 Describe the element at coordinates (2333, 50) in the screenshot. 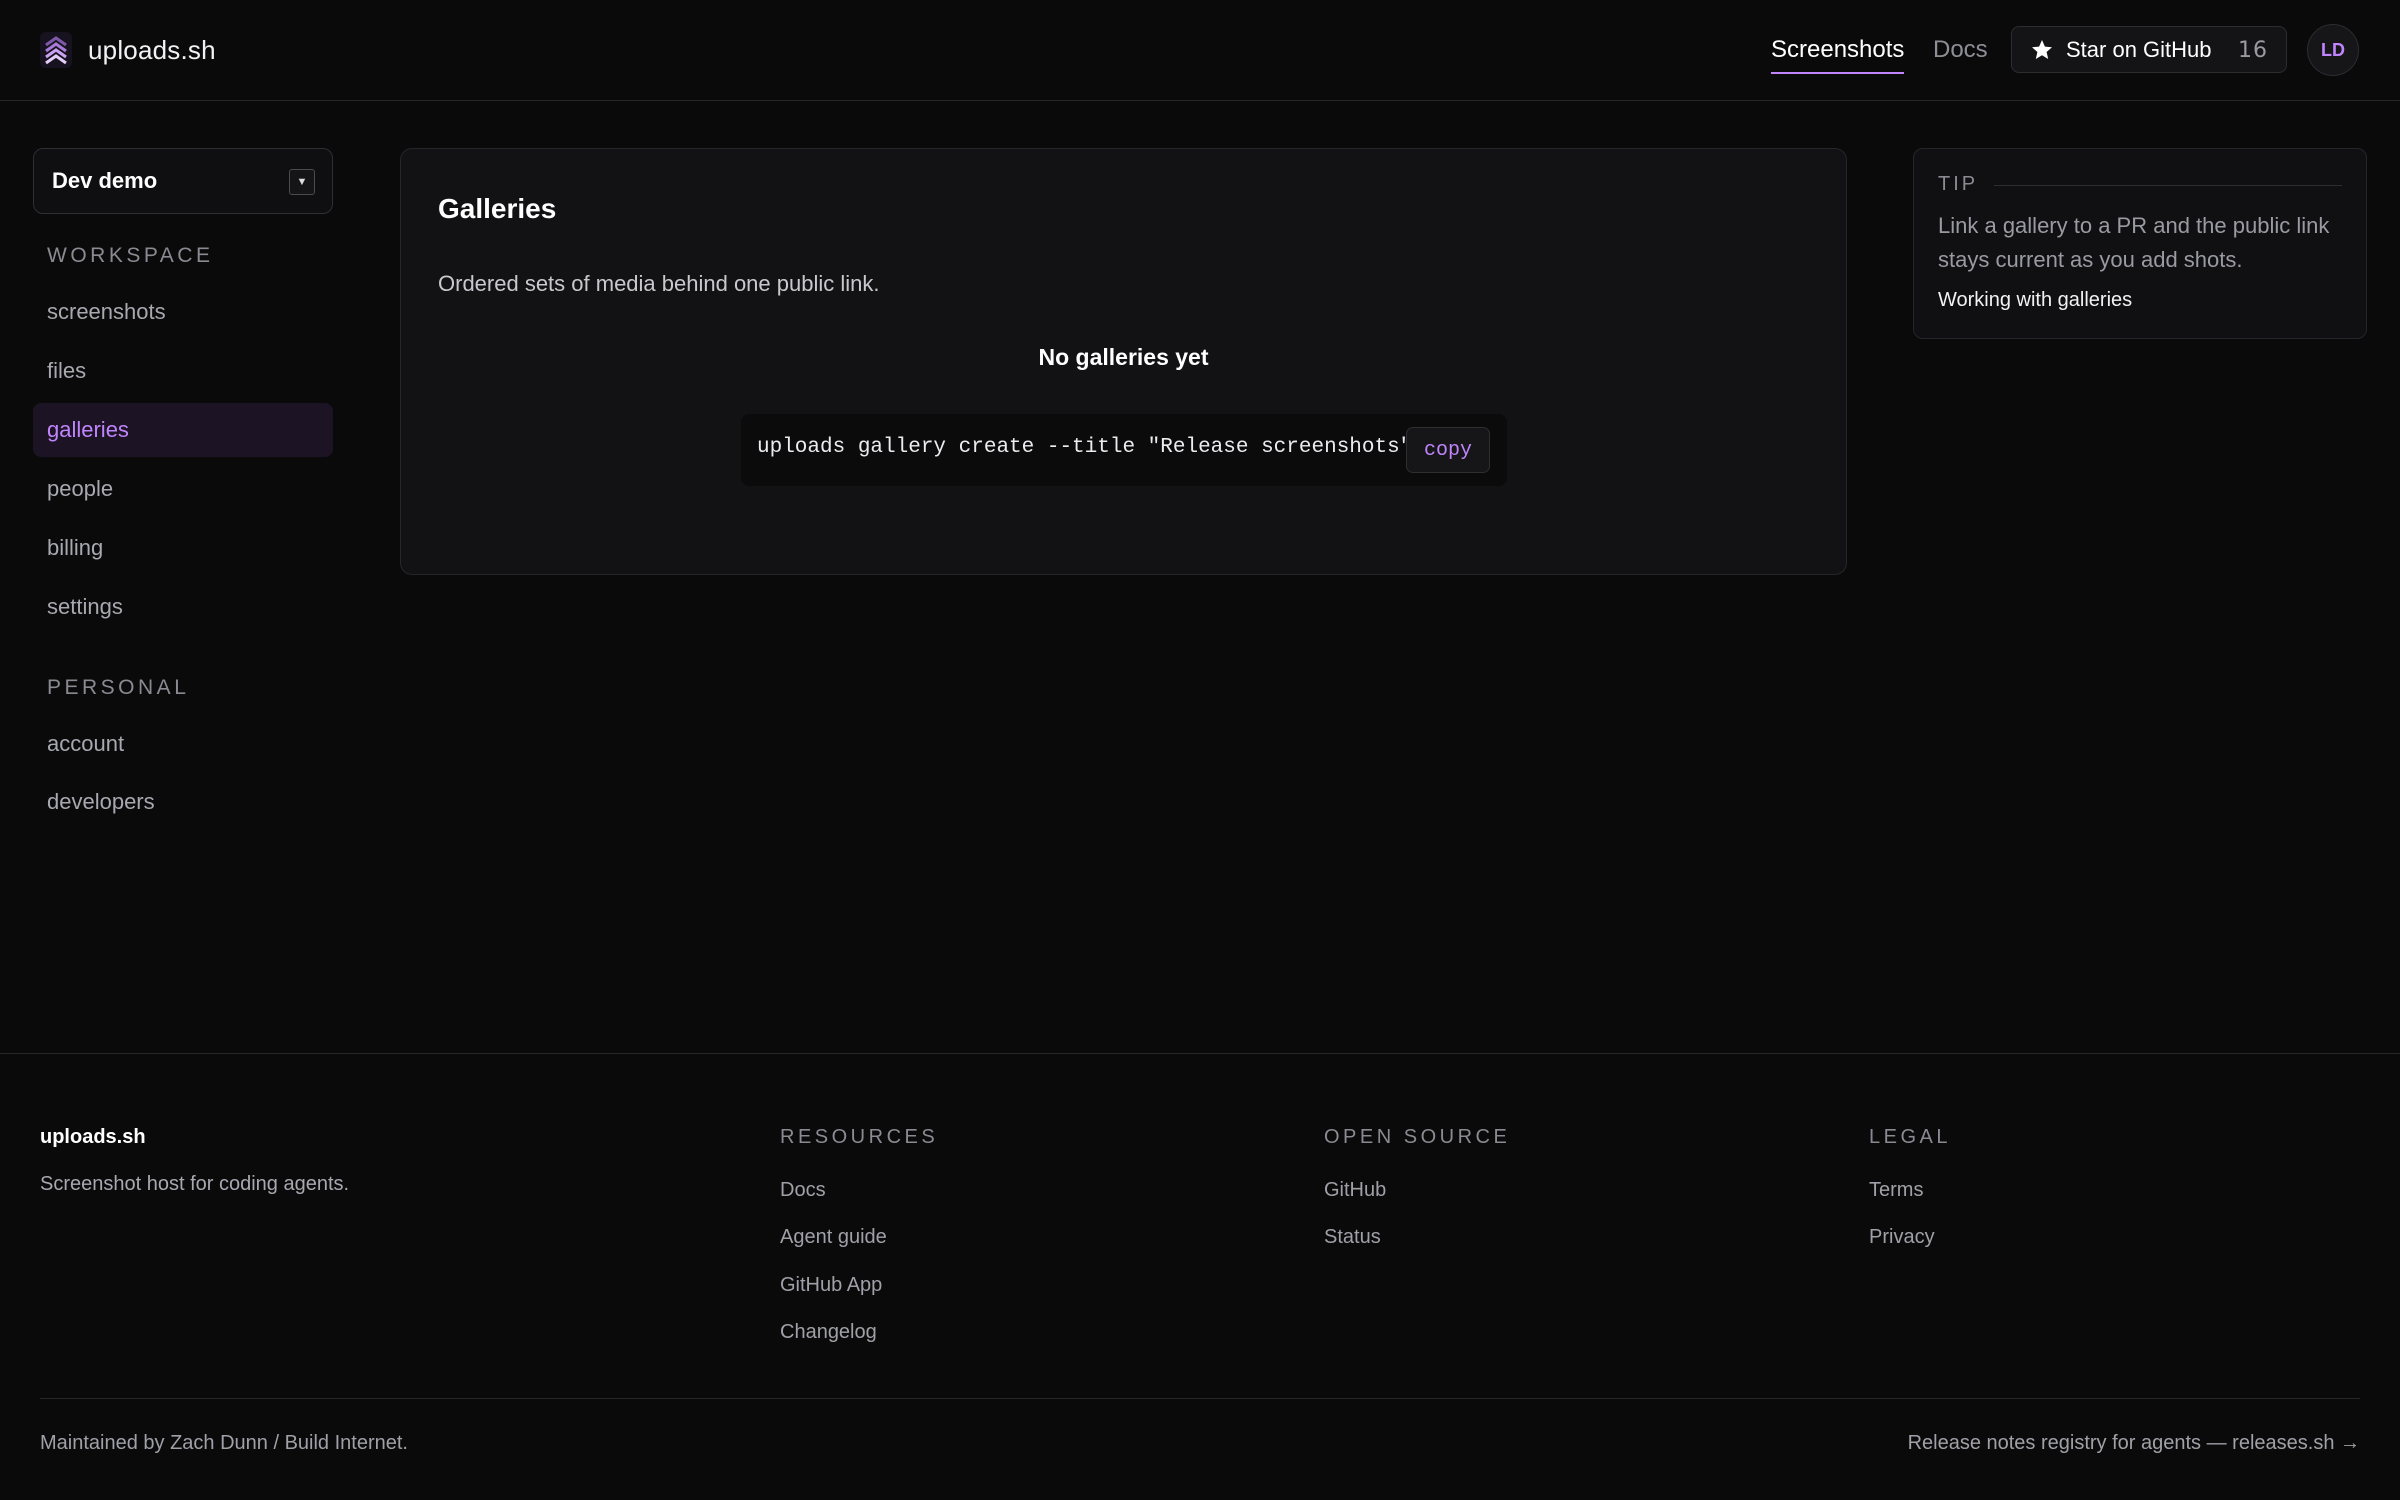

I see `user-avatar: LD` at that location.